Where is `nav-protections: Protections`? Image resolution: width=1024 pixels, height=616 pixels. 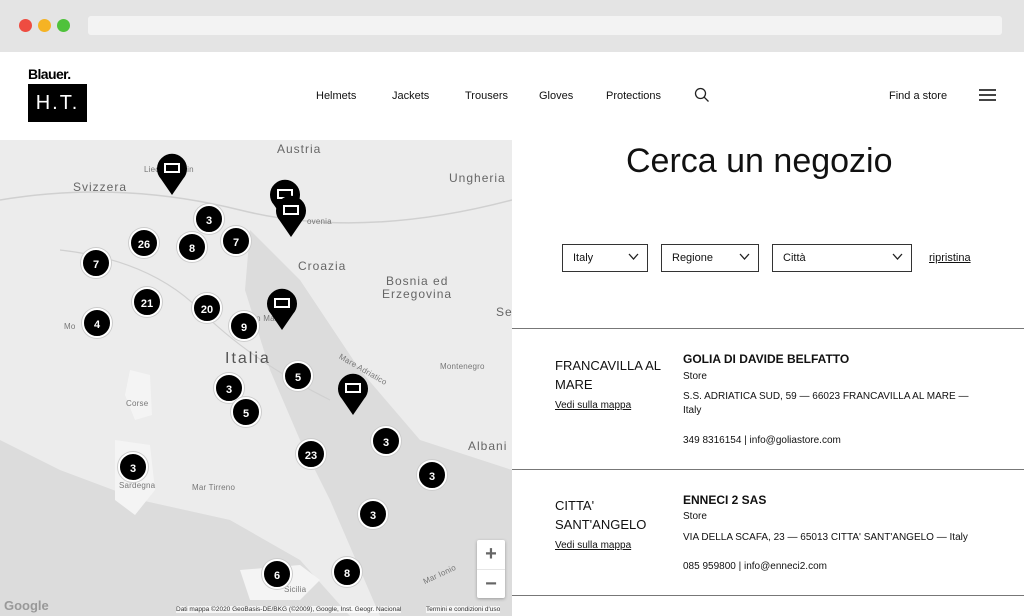
nav-protections: Protections is located at coordinates (633, 96).